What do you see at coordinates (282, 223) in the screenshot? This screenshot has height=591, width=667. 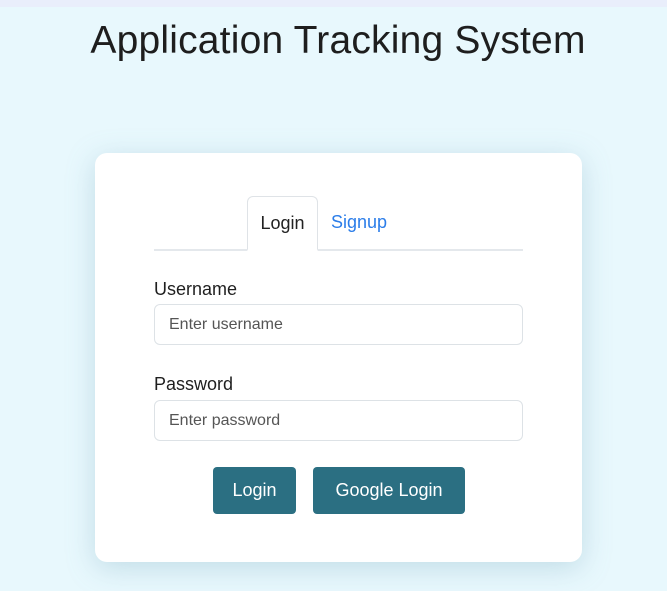 I see `tab-login: Login` at bounding box center [282, 223].